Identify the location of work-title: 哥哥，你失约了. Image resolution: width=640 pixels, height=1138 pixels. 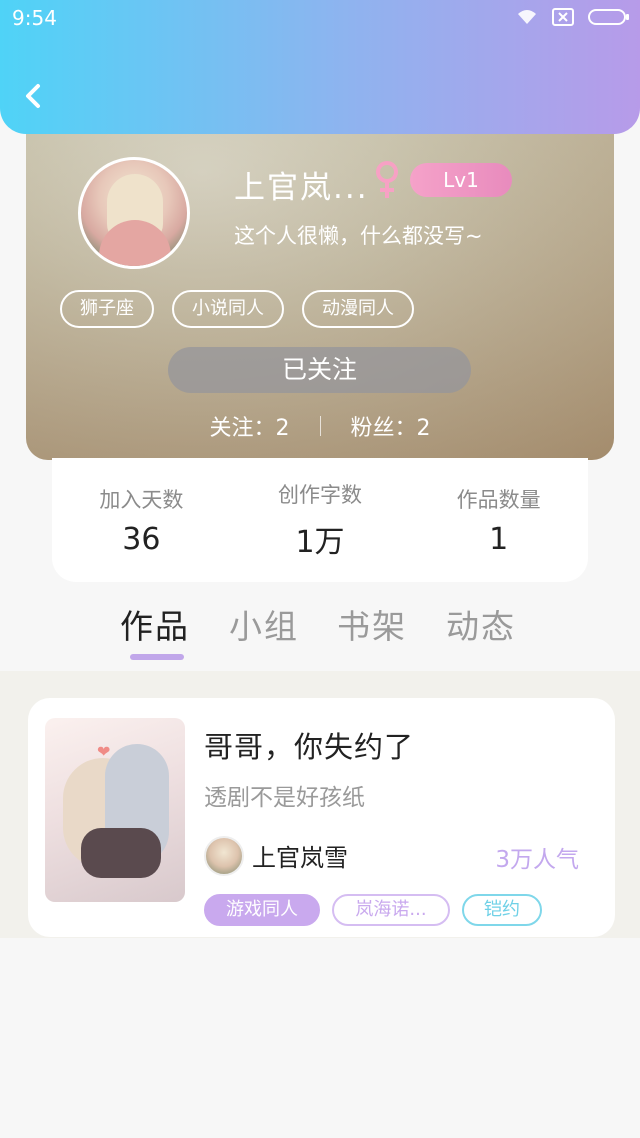
(309, 745).